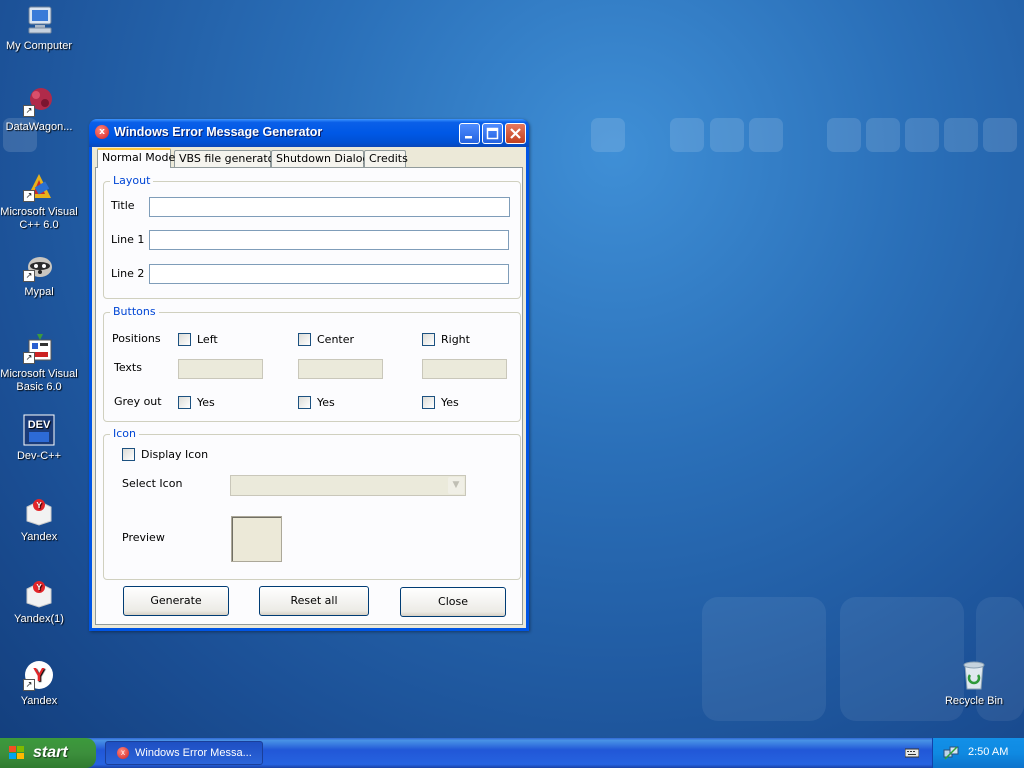 The width and height of the screenshot is (1024, 768). I want to click on center-greyout-checkbox, so click(304, 402).